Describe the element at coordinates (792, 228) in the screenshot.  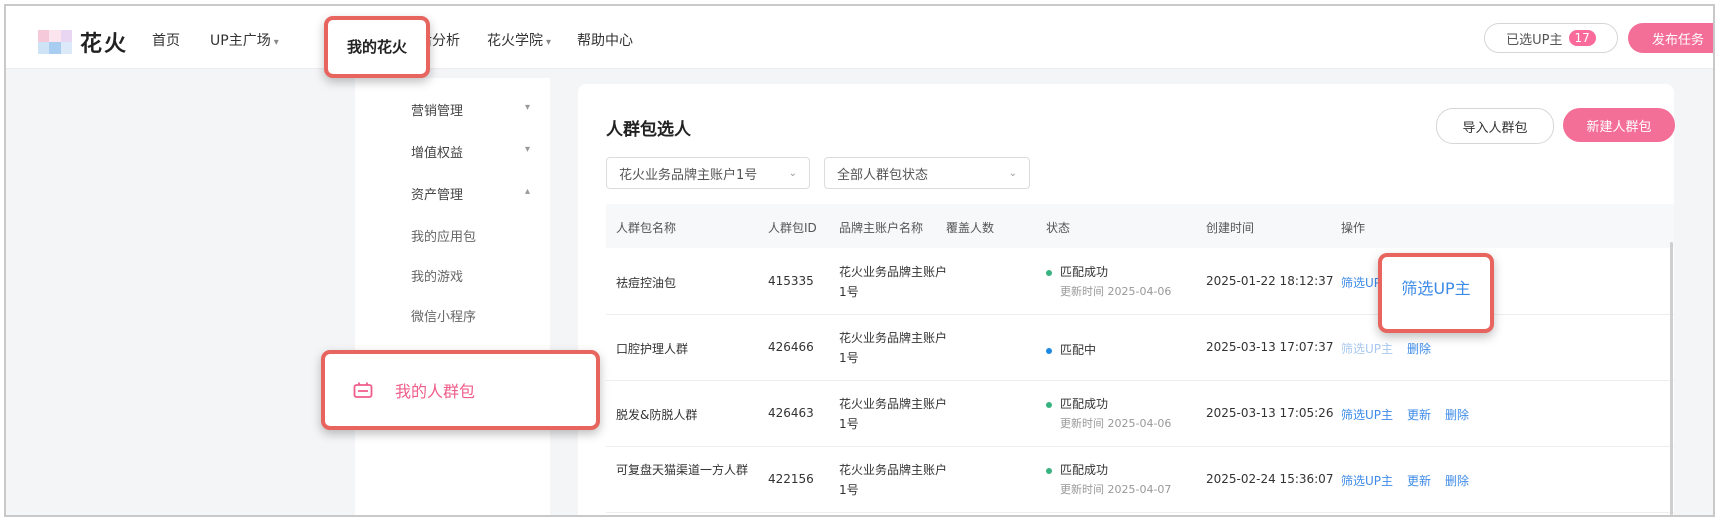
I see `column-header: 人群包ID` at that location.